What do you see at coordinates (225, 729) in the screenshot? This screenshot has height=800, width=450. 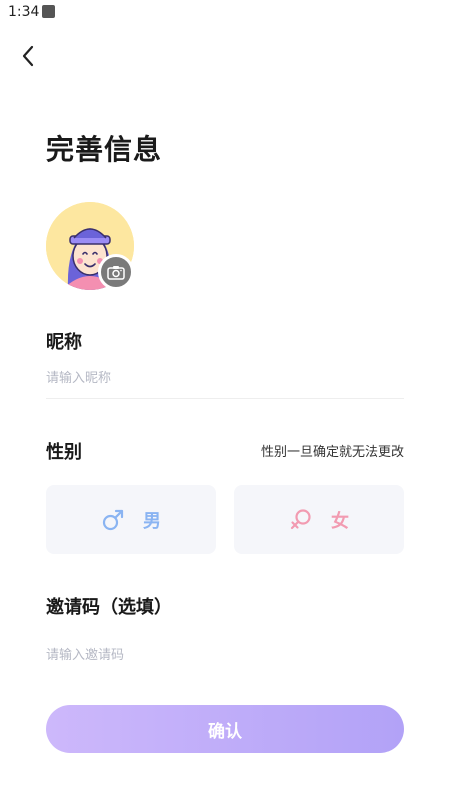 I see `confirm-button: 确认` at bounding box center [225, 729].